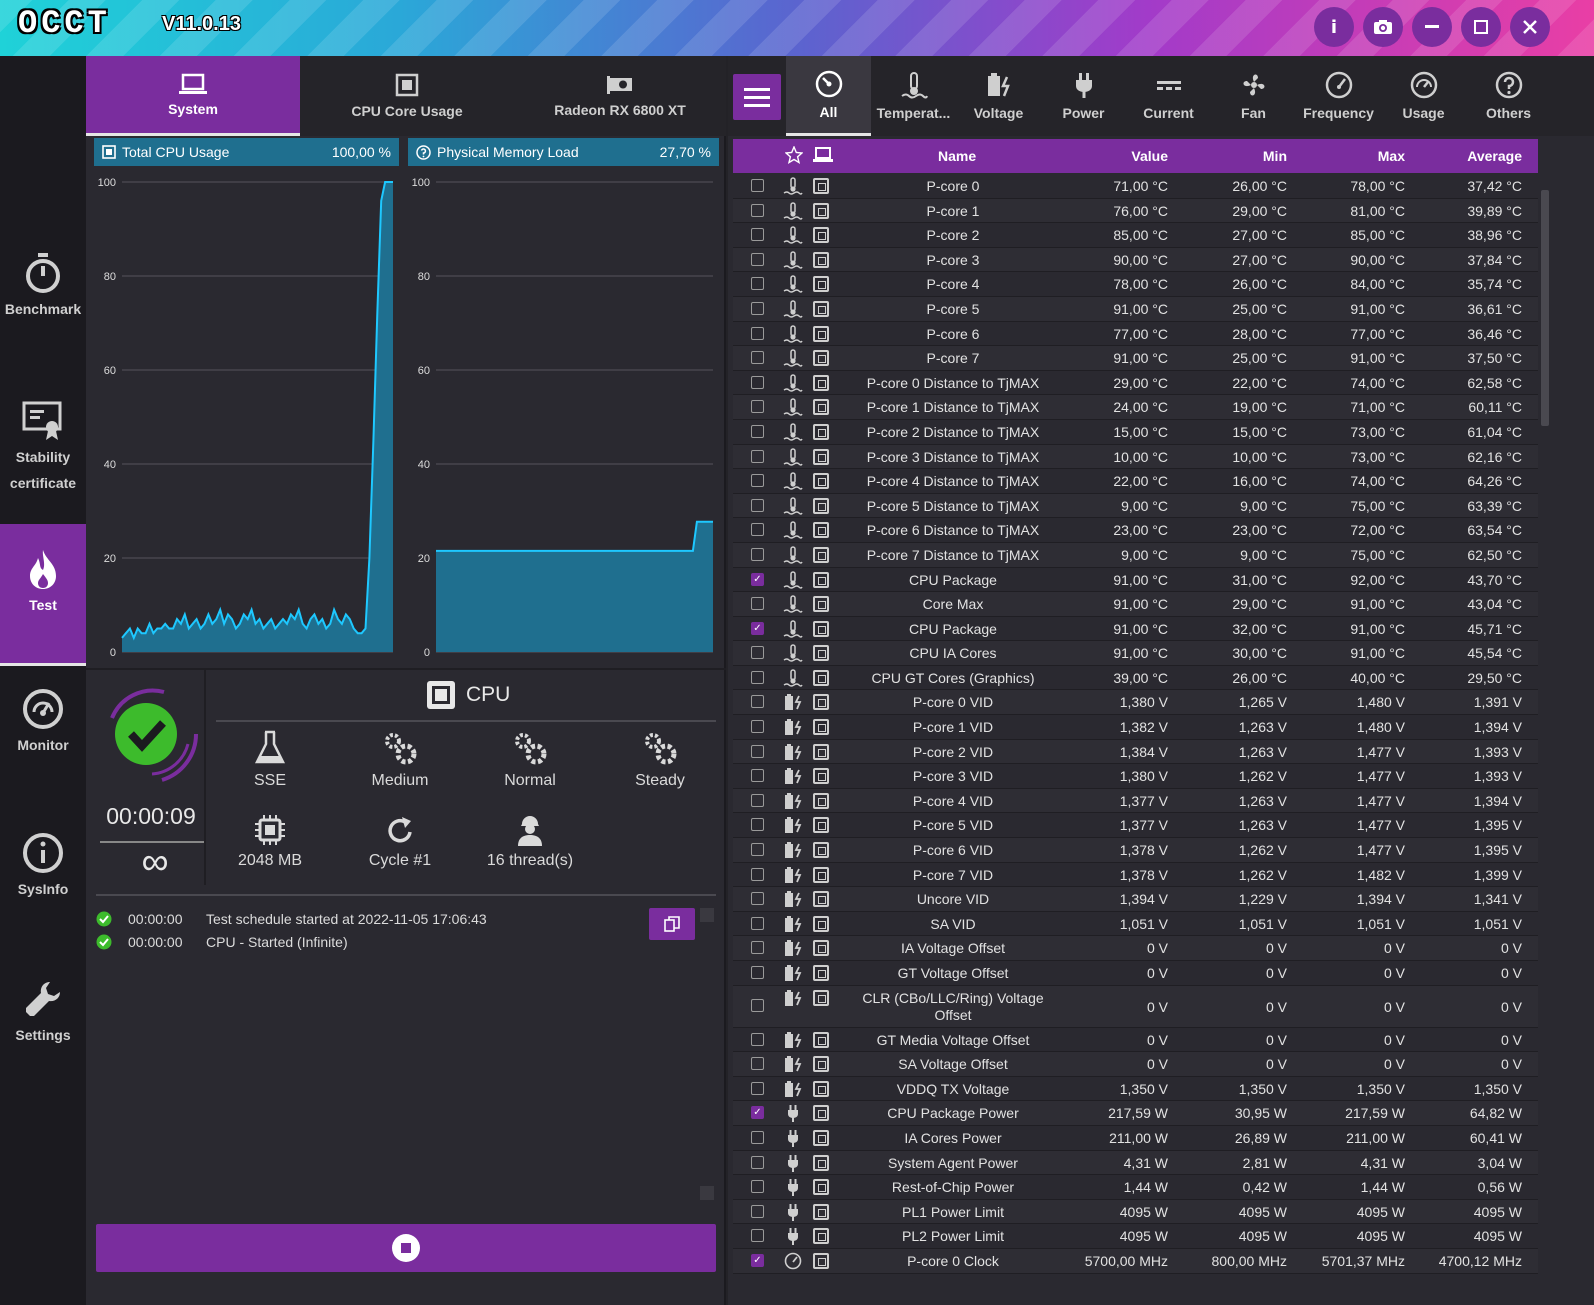 This screenshot has height=1305, width=1594. I want to click on table-row: IA Voltage Offset 0 V 0 V 0 V 0 V, so click(1135, 948).